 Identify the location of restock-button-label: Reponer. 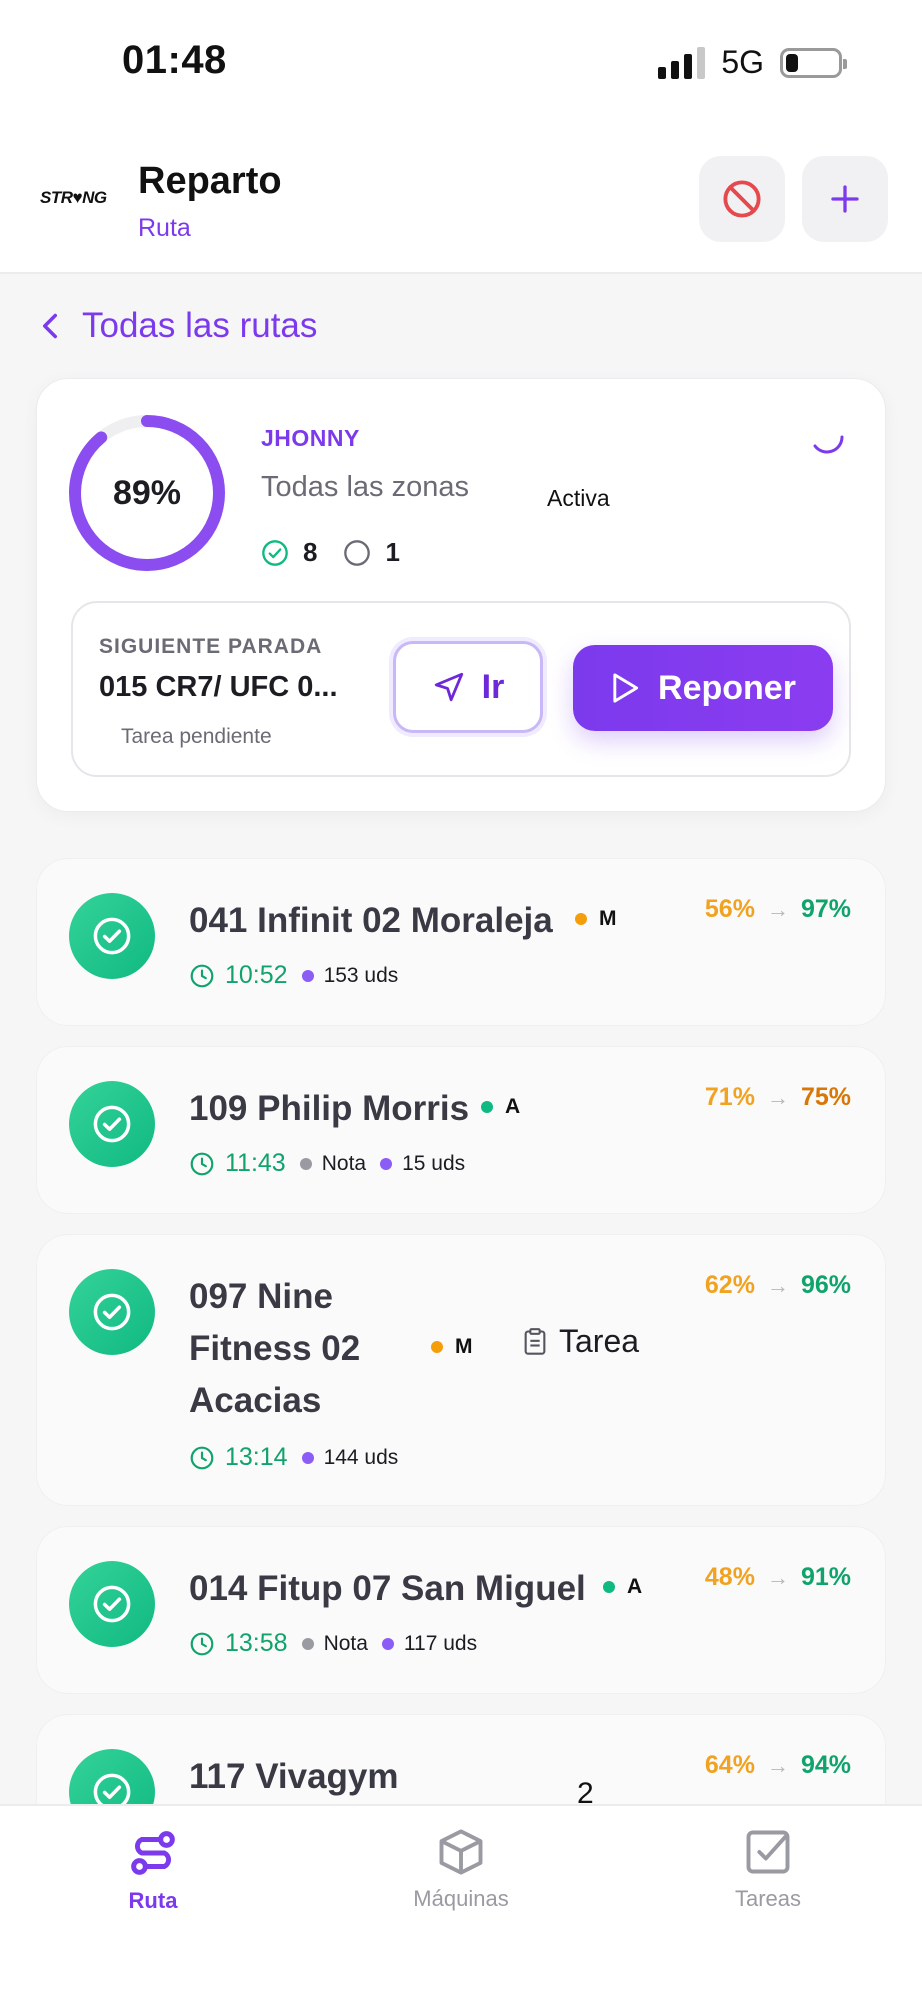
(727, 687).